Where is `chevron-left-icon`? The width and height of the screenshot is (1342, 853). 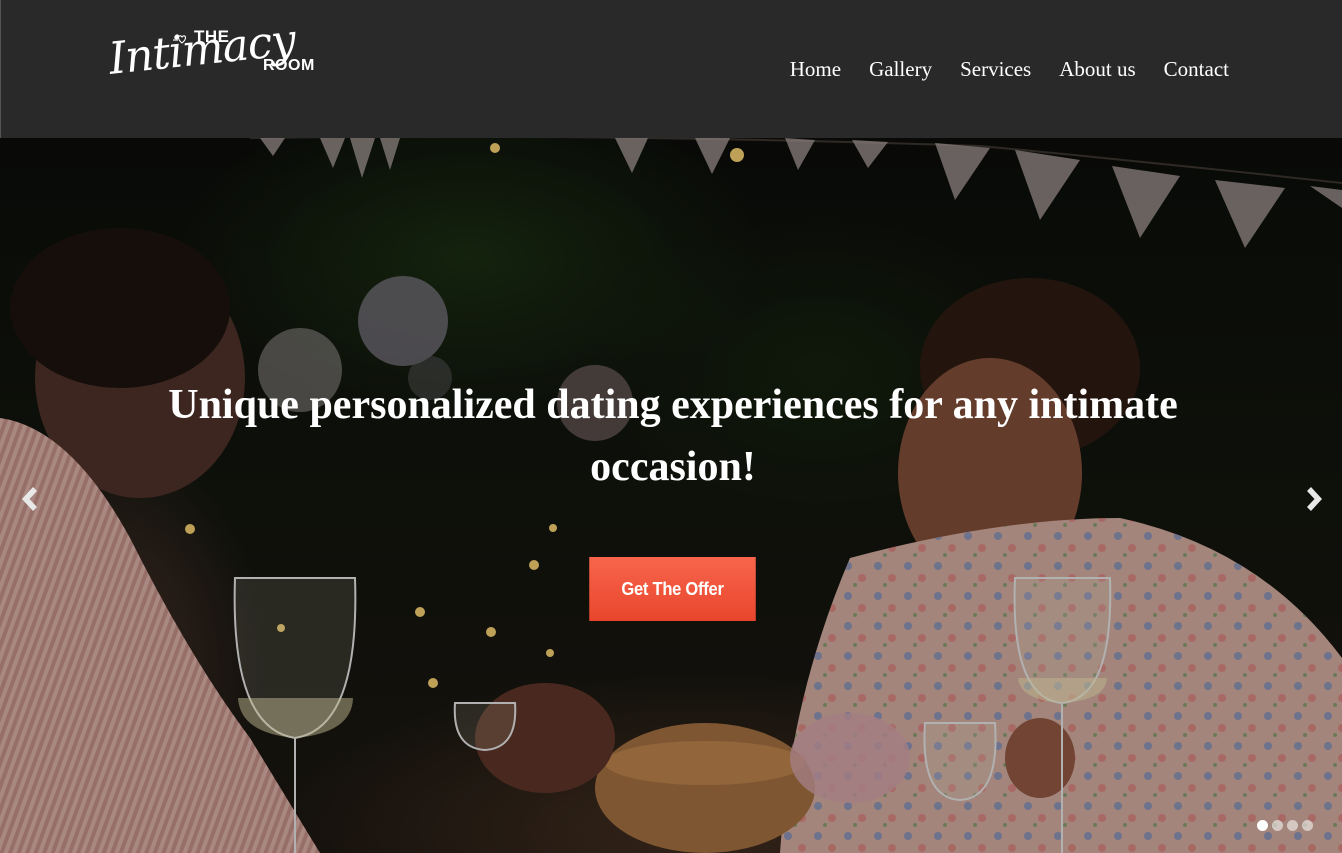
chevron-left-icon is located at coordinates (29, 499).